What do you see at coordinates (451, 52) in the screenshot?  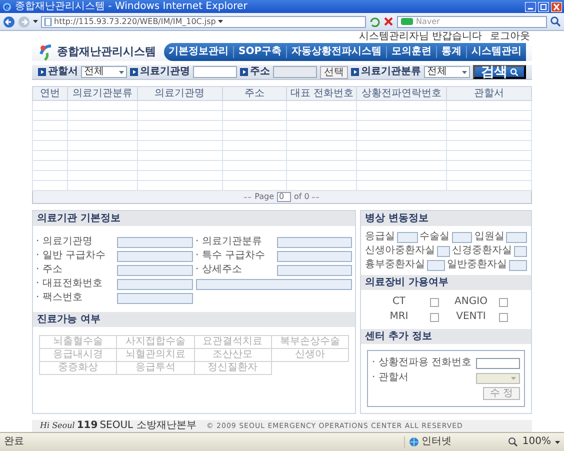 I see `nav-item: 통계` at bounding box center [451, 52].